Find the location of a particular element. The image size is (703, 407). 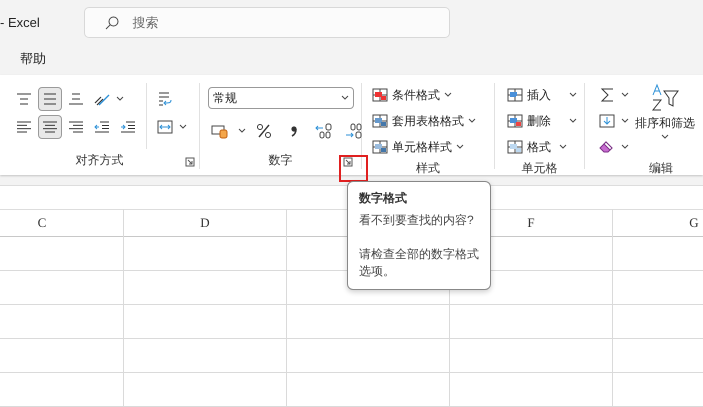

group-label: 数字 is located at coordinates (281, 161).